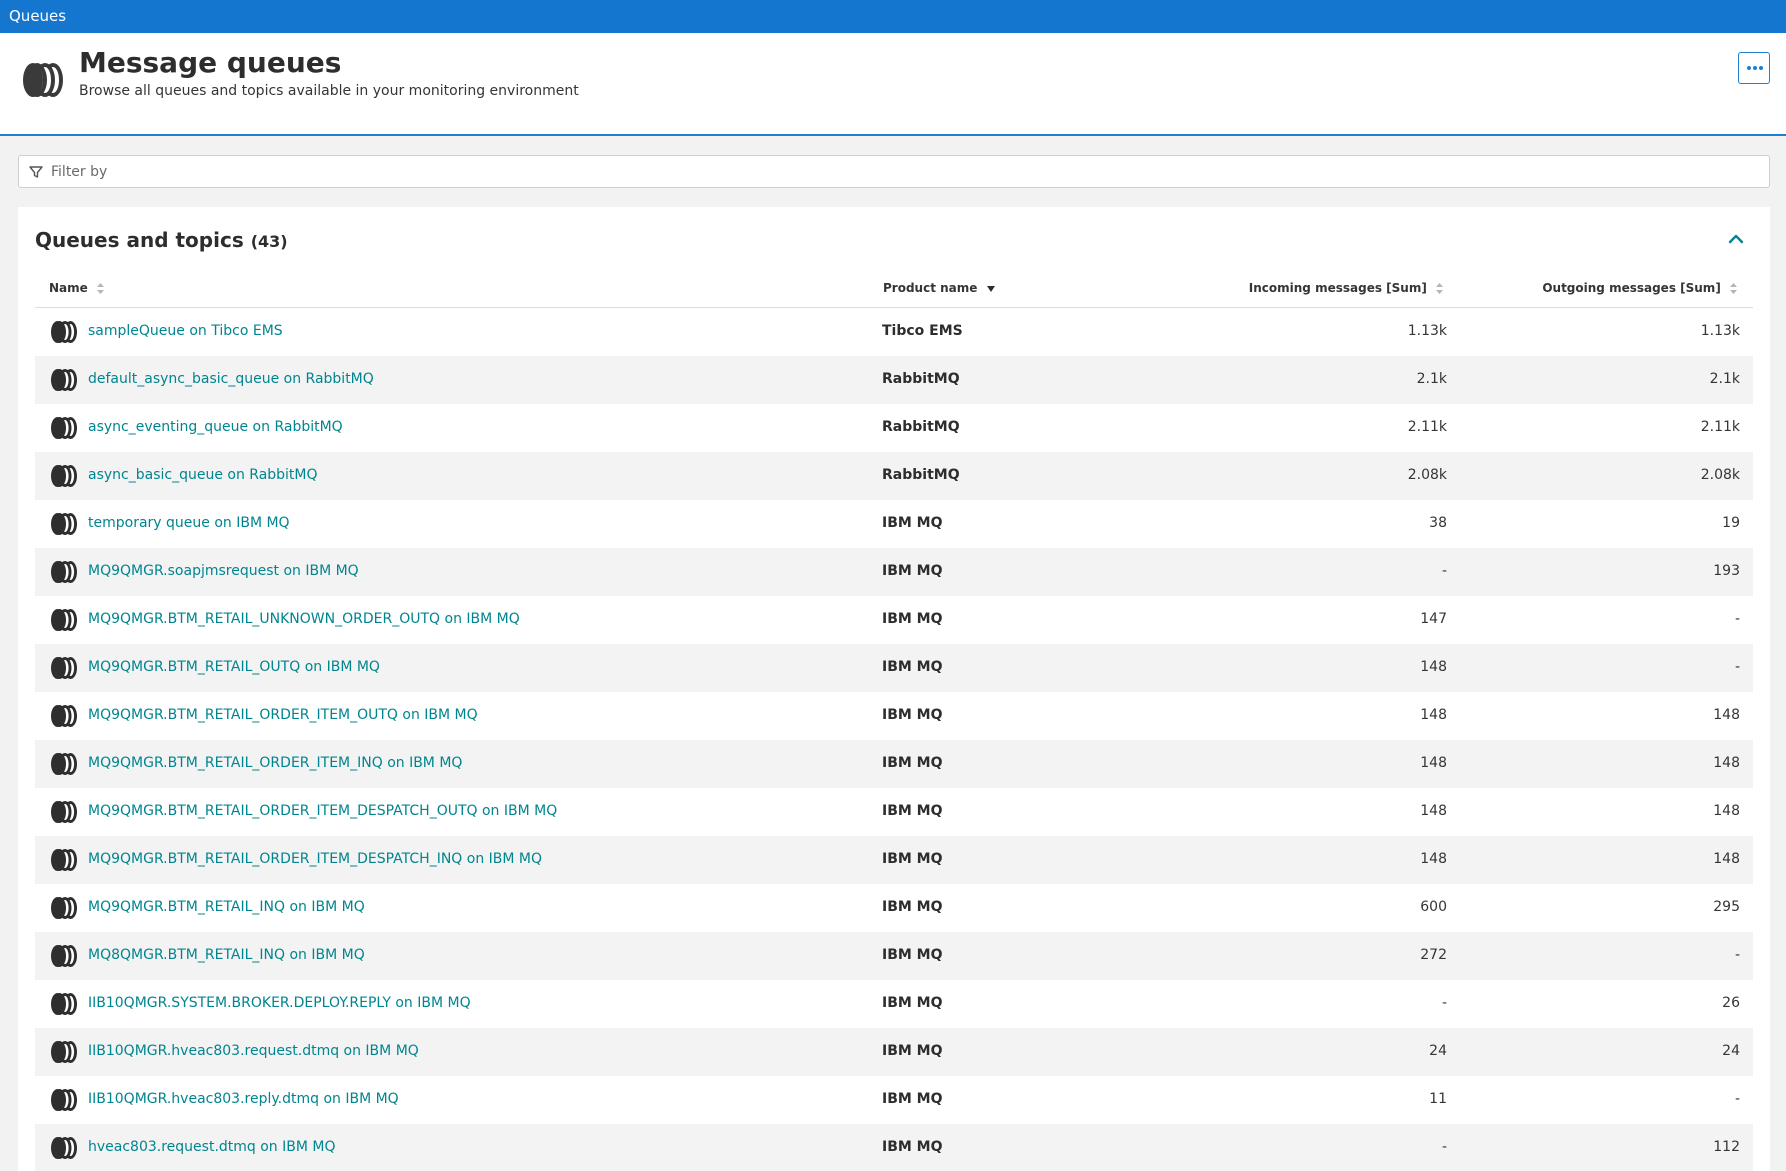 This screenshot has height=1171, width=1786. I want to click on filter-icon, so click(36, 172).